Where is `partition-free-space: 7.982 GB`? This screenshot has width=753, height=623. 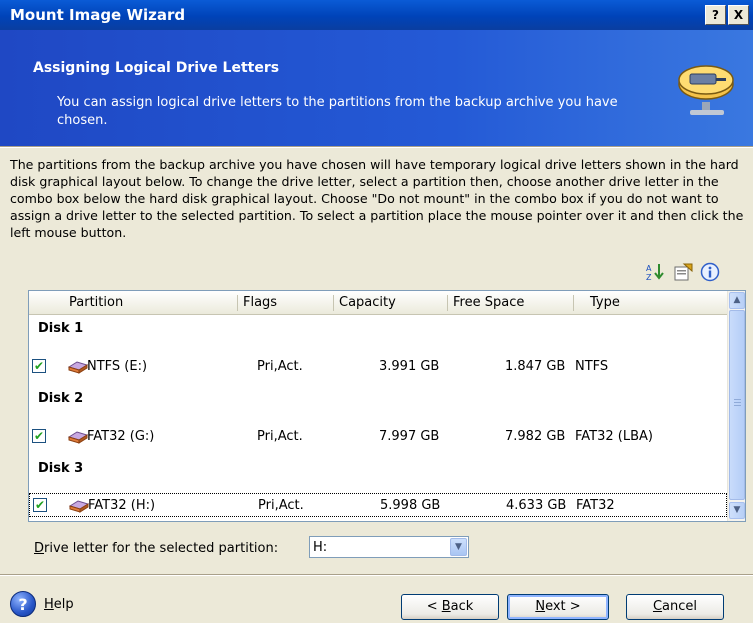
partition-free-space: 7.982 GB is located at coordinates (535, 436).